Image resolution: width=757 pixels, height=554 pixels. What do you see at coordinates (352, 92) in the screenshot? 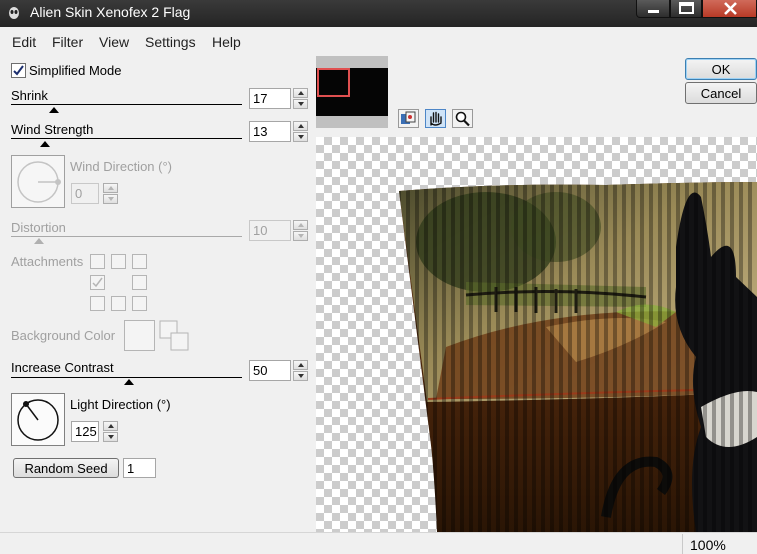
I see `preview-thumbnail` at bounding box center [352, 92].